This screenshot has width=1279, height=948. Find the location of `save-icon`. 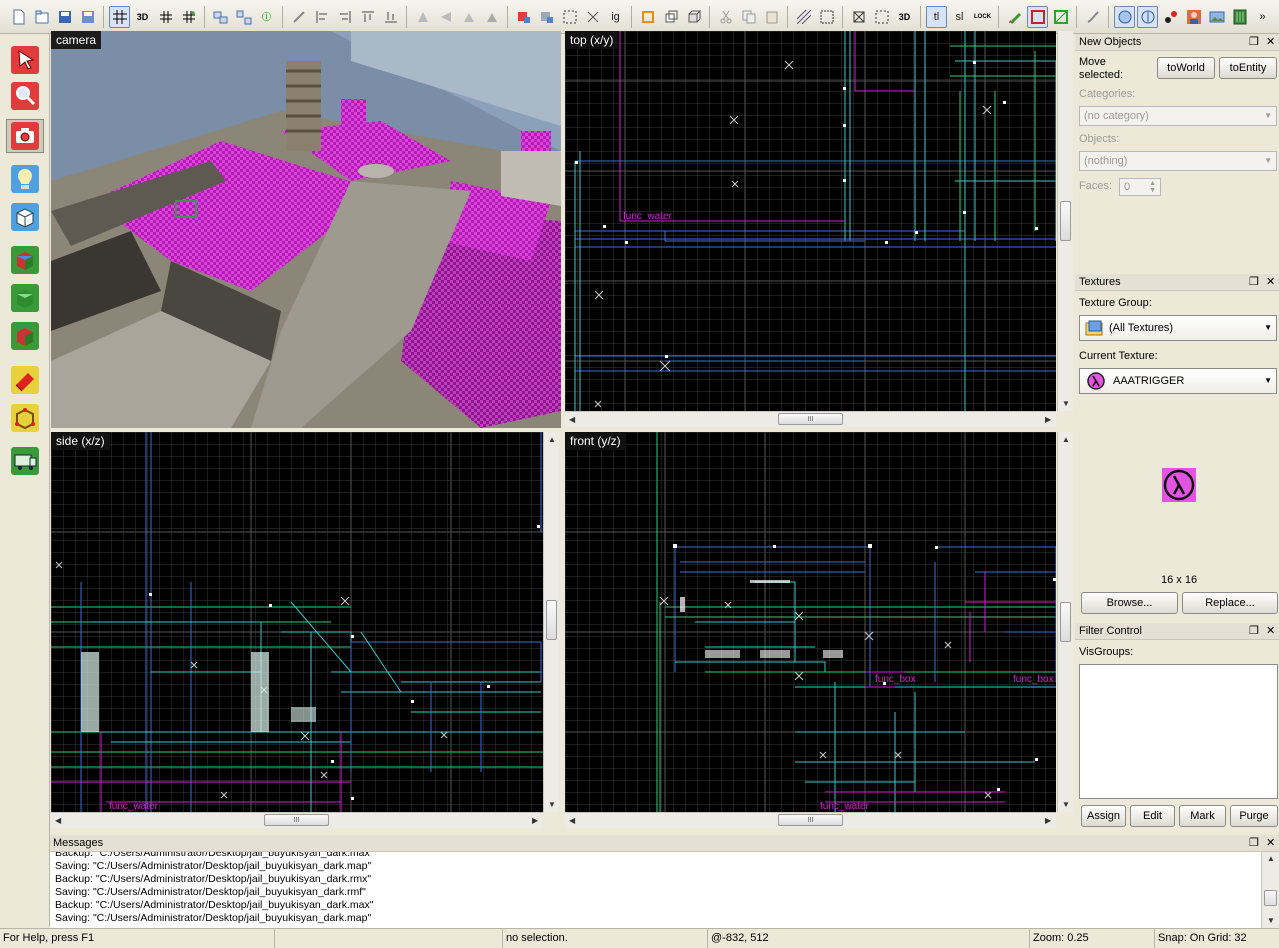

save-icon is located at coordinates (64, 17).